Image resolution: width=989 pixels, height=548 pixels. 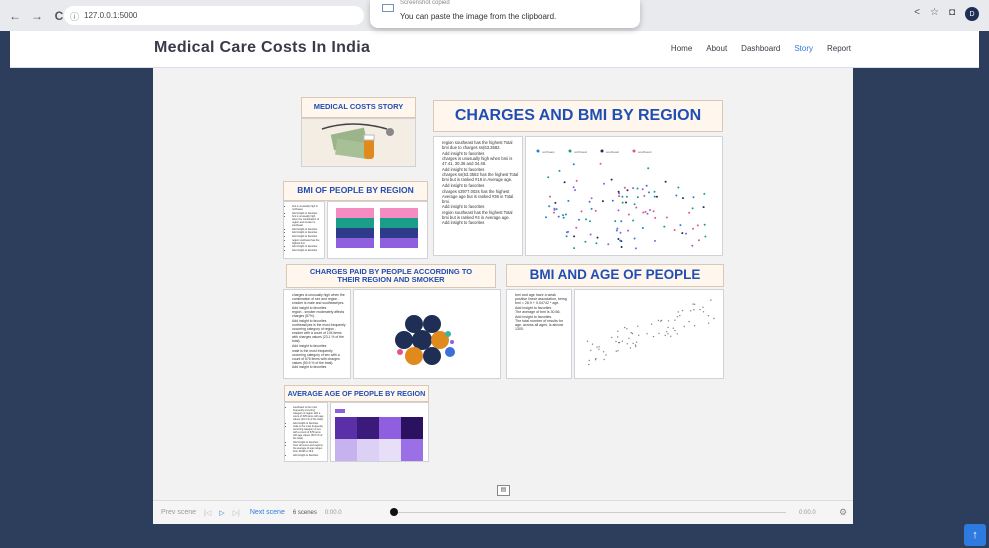 I want to click on nav-about: About, so click(x=716, y=48).